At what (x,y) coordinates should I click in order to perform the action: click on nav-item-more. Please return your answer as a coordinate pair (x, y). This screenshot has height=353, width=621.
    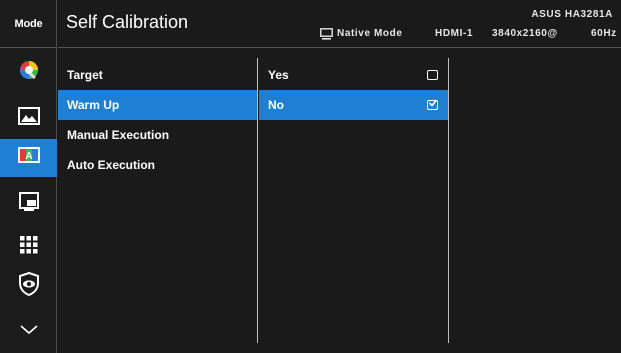
    Looking at the image, I should click on (28, 331).